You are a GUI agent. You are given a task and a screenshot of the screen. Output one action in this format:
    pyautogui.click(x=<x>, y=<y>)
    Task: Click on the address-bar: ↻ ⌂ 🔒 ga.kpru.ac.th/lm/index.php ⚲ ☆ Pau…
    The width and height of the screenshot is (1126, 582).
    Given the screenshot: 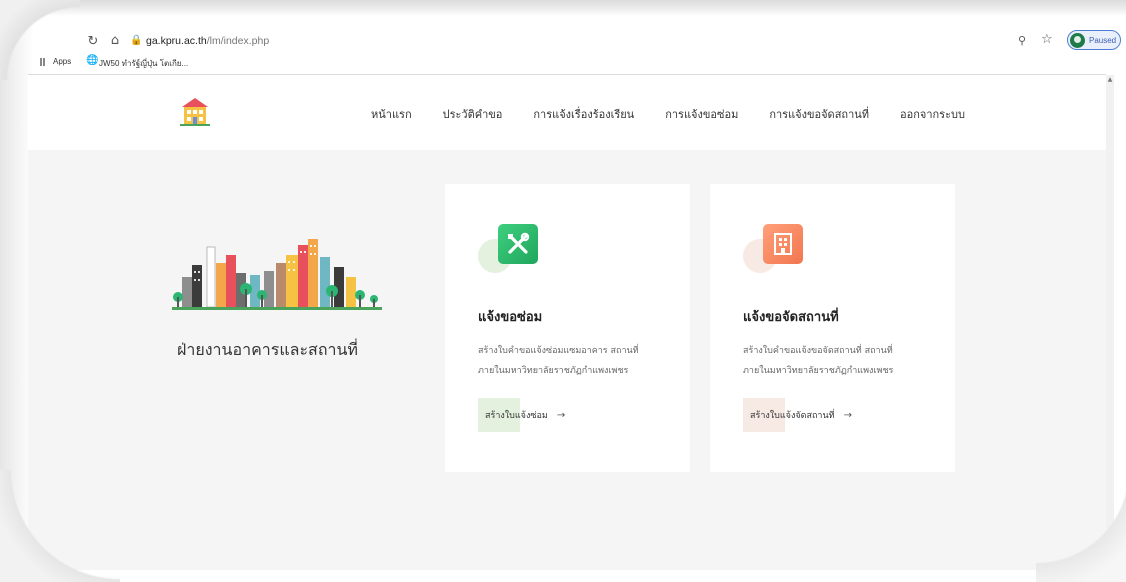 What is the action you would take?
    pyautogui.click(x=577, y=42)
    